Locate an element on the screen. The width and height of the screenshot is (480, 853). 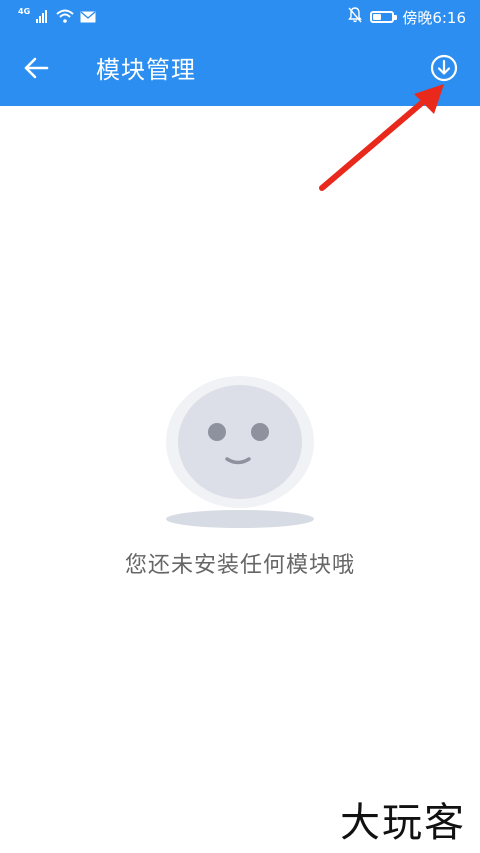
status-bar: 4G 傍晚6:16 is located at coordinates (240, 17).